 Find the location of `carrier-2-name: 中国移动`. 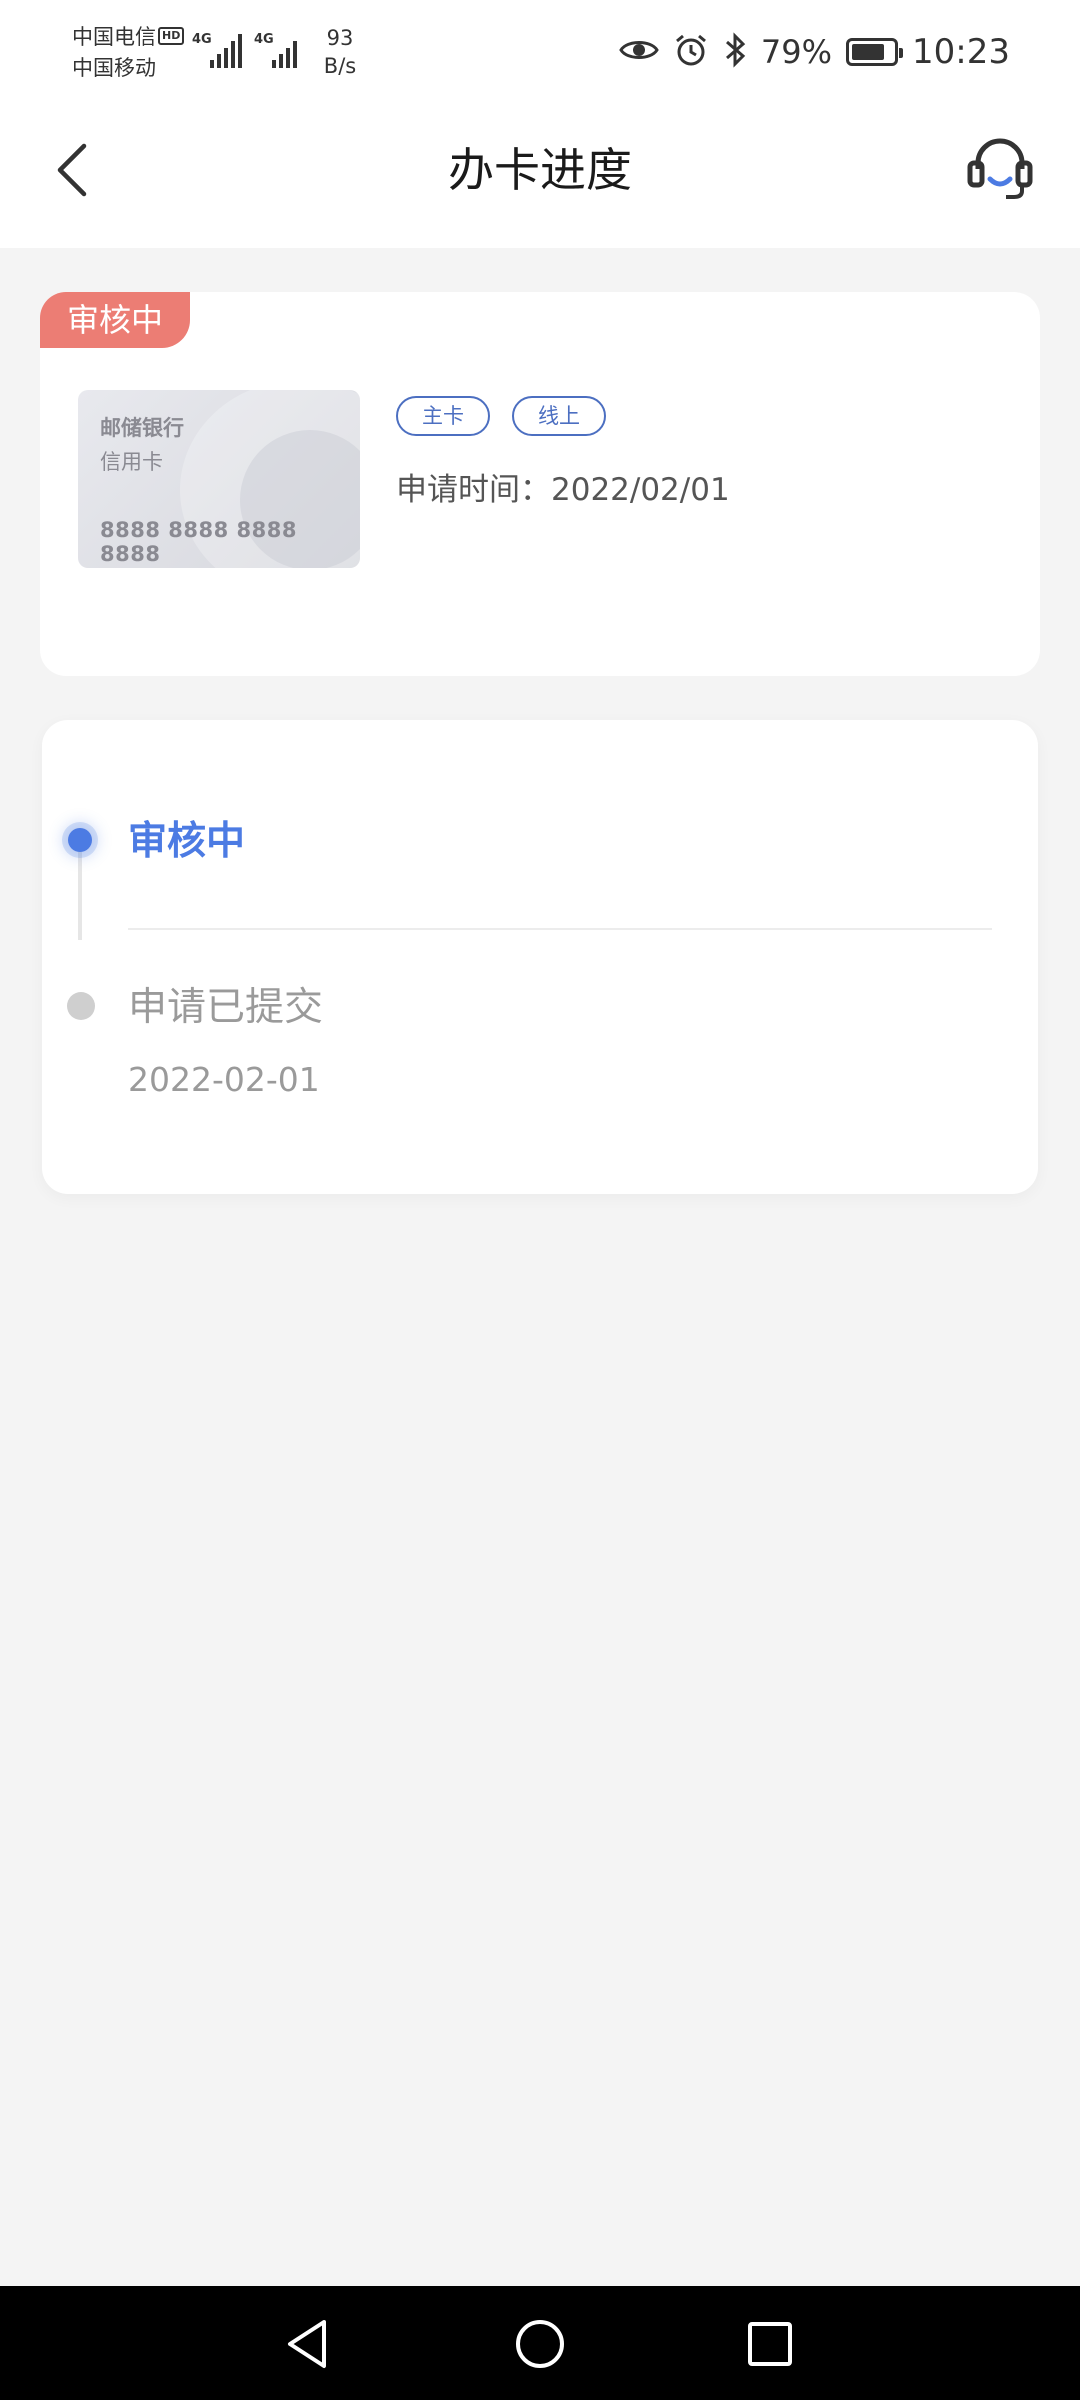

carrier-2-name: 中国移动 is located at coordinates (114, 68).